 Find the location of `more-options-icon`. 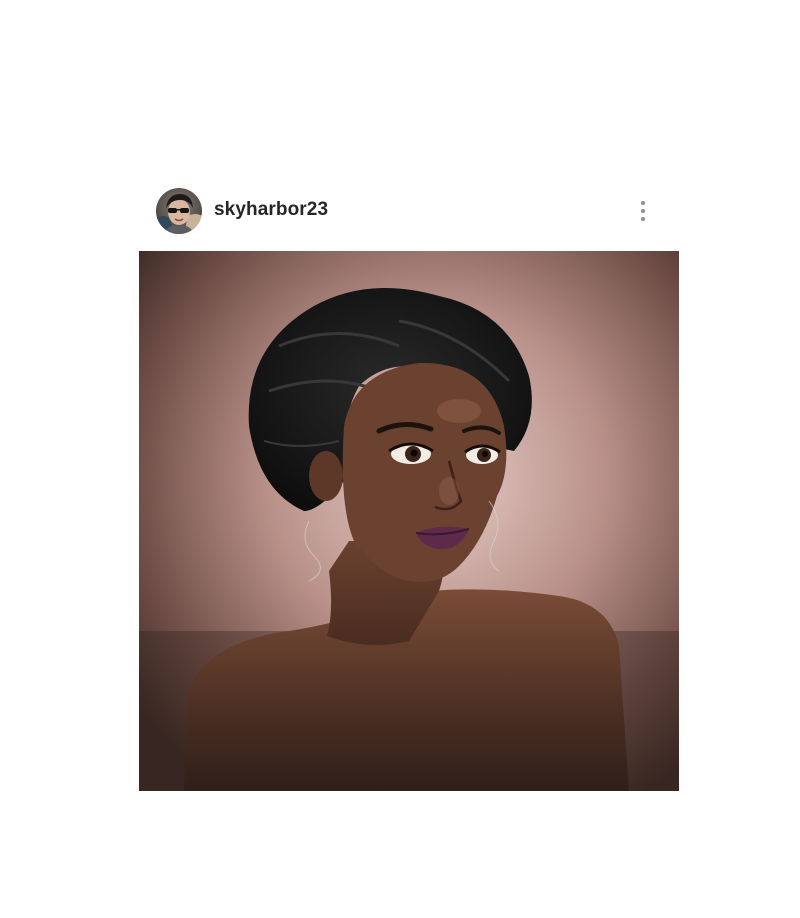

more-options-icon is located at coordinates (643, 203).